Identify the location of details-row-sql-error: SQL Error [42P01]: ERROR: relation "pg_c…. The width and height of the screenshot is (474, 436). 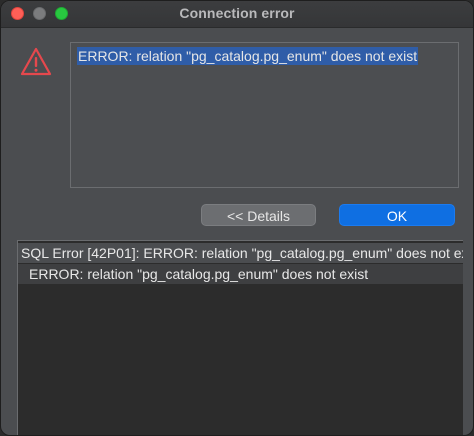
(240, 253).